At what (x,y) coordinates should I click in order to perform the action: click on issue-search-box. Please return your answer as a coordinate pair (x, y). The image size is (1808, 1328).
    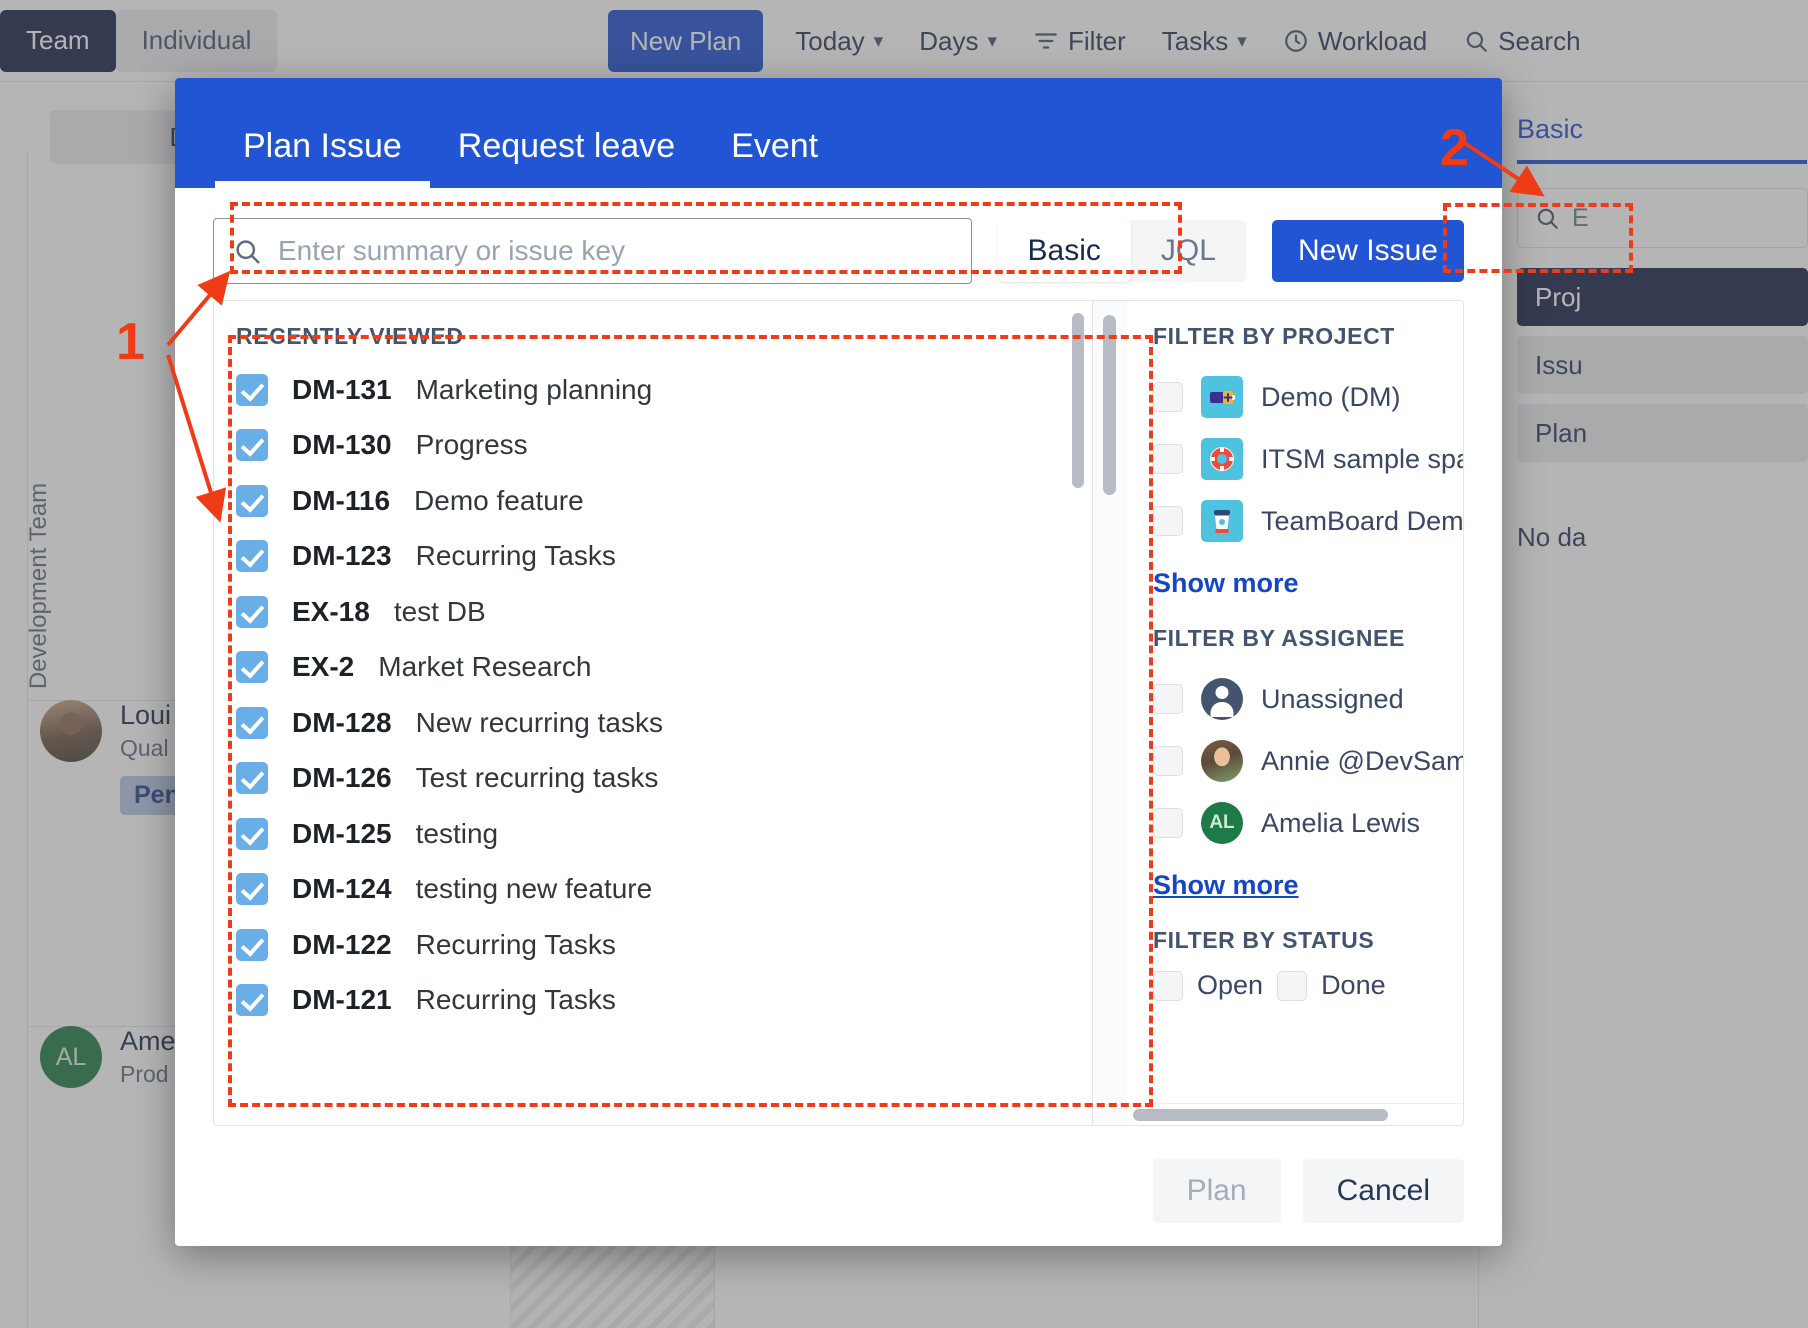
    Looking at the image, I should click on (592, 251).